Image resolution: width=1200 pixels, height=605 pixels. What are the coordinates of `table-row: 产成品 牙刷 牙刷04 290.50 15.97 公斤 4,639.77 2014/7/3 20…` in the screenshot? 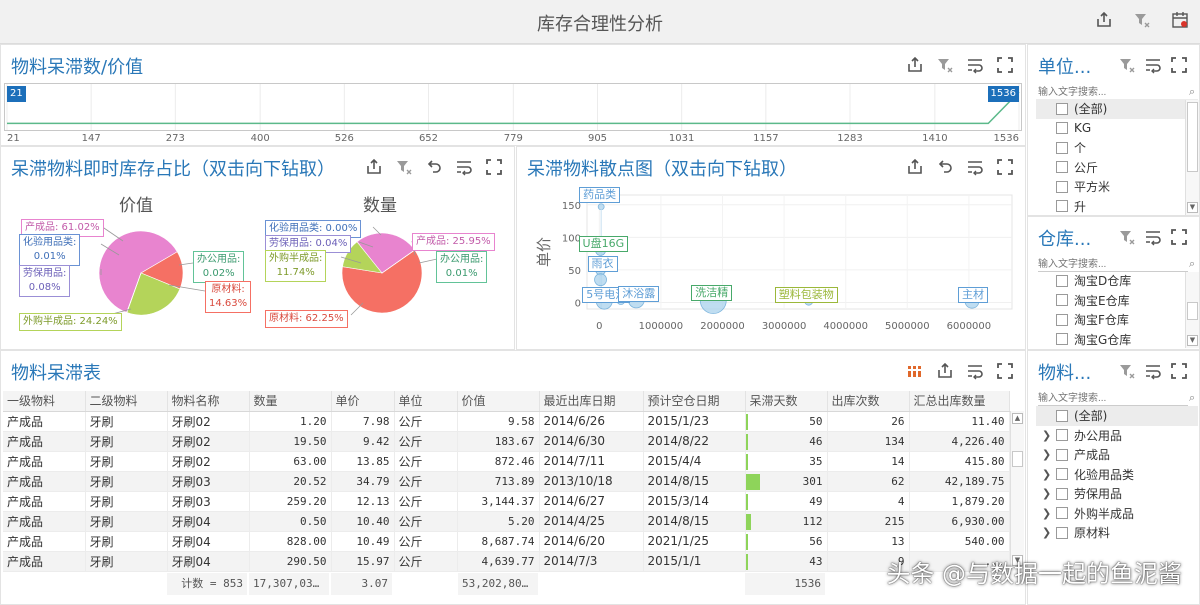 It's located at (506, 561).